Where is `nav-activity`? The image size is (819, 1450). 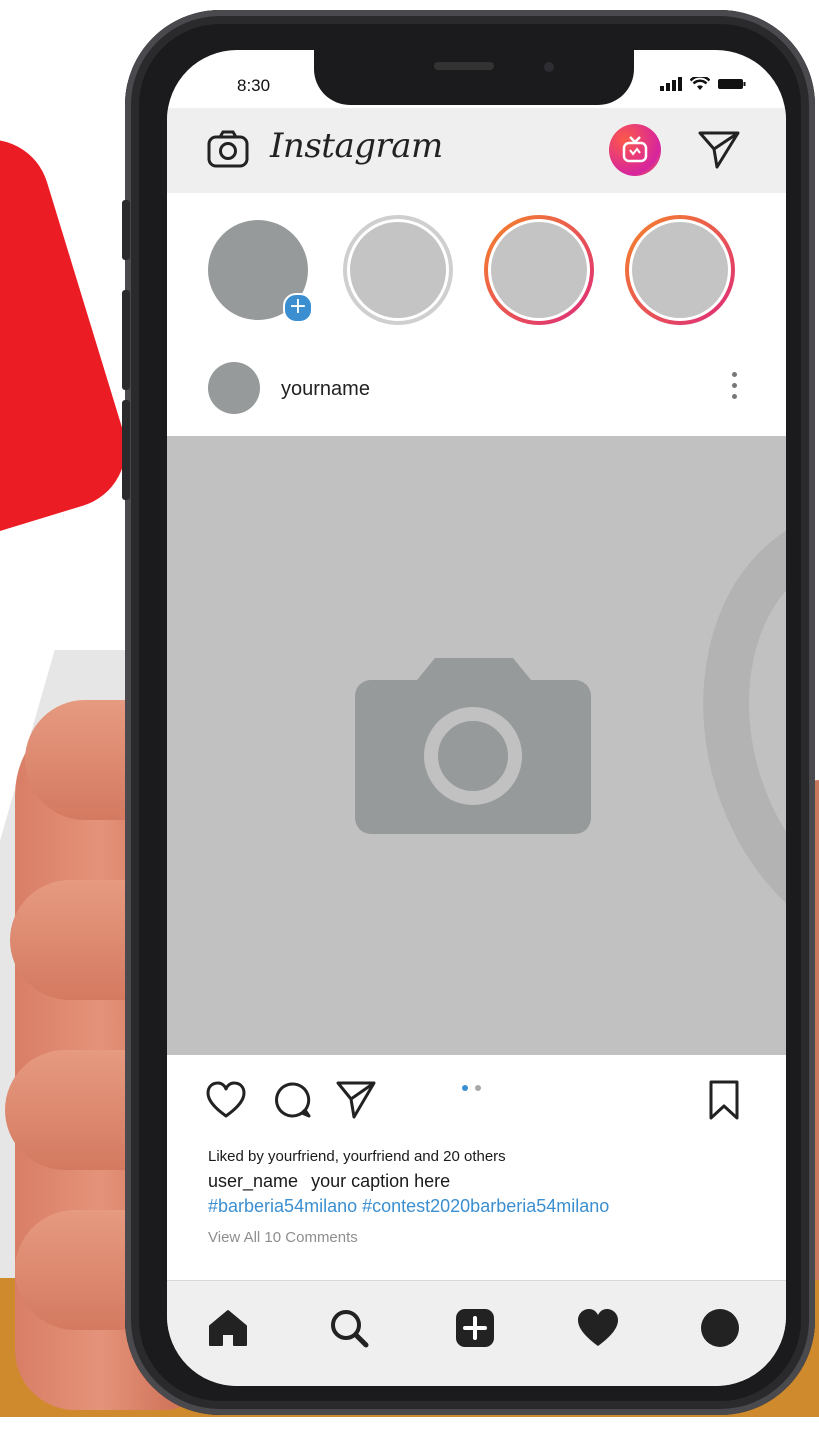 nav-activity is located at coordinates (598, 1328).